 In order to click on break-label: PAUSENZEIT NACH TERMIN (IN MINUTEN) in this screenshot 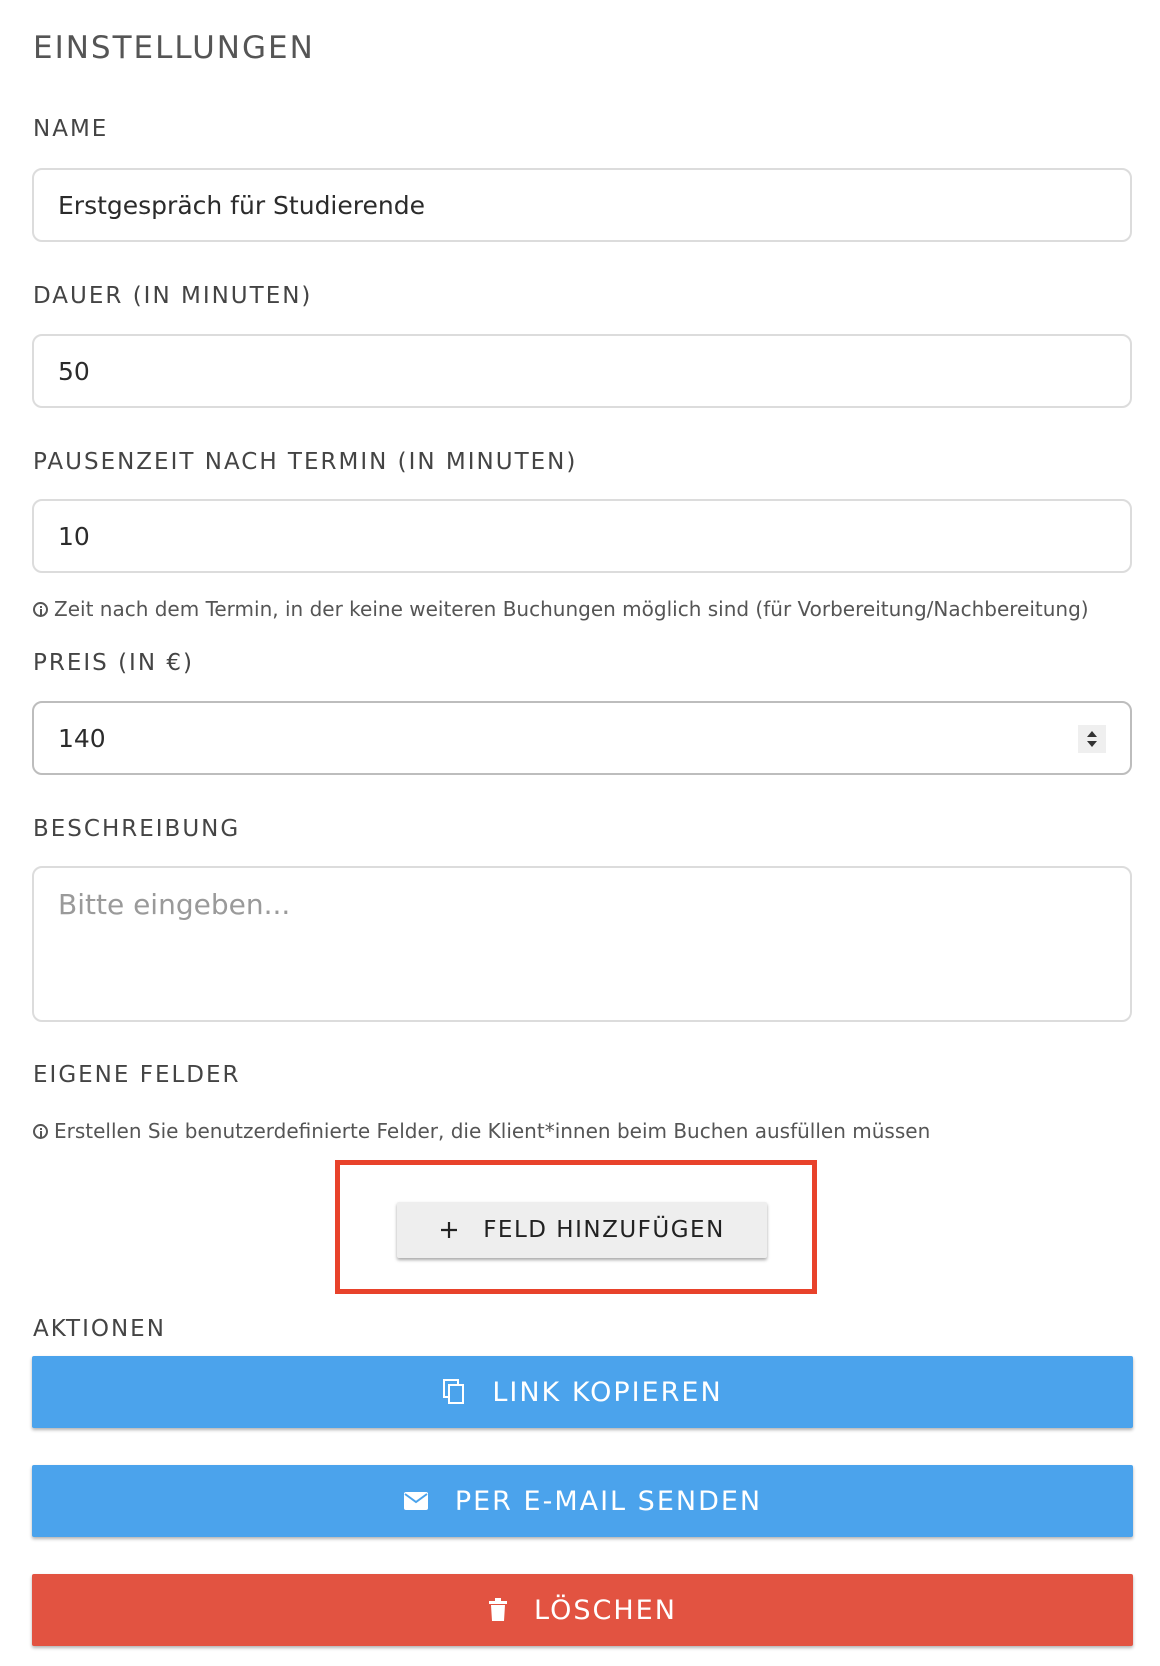, I will do `click(305, 462)`.